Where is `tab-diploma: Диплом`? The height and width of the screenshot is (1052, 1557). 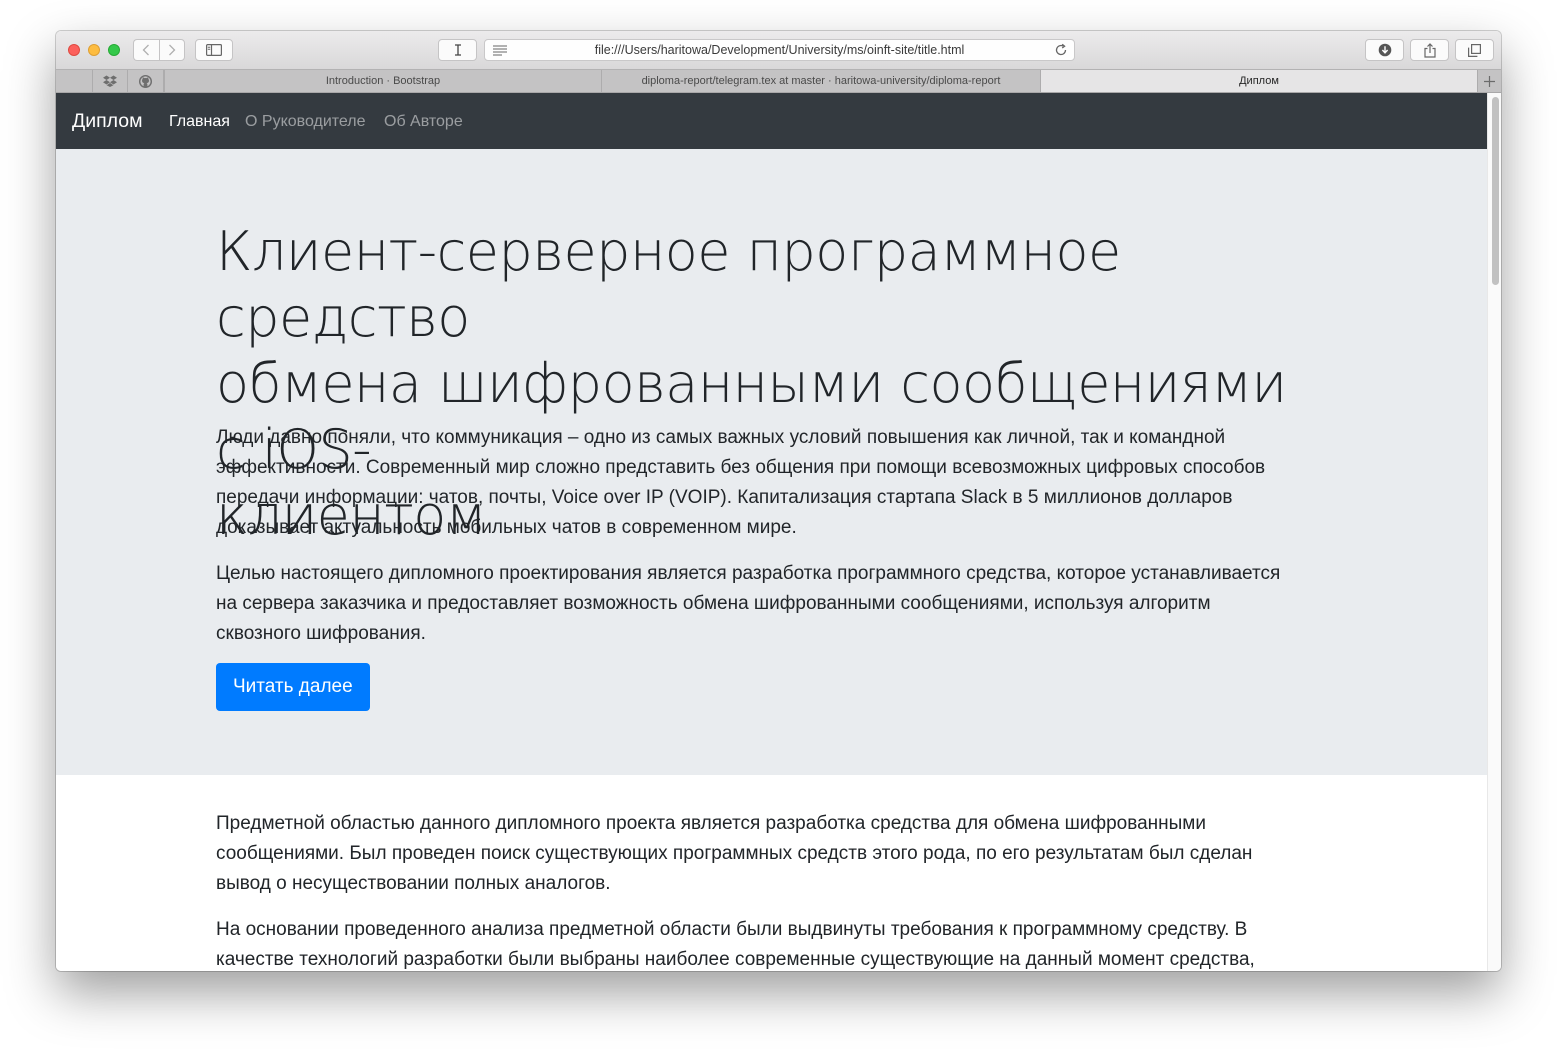 tab-diploma: Диплом is located at coordinates (1258, 81).